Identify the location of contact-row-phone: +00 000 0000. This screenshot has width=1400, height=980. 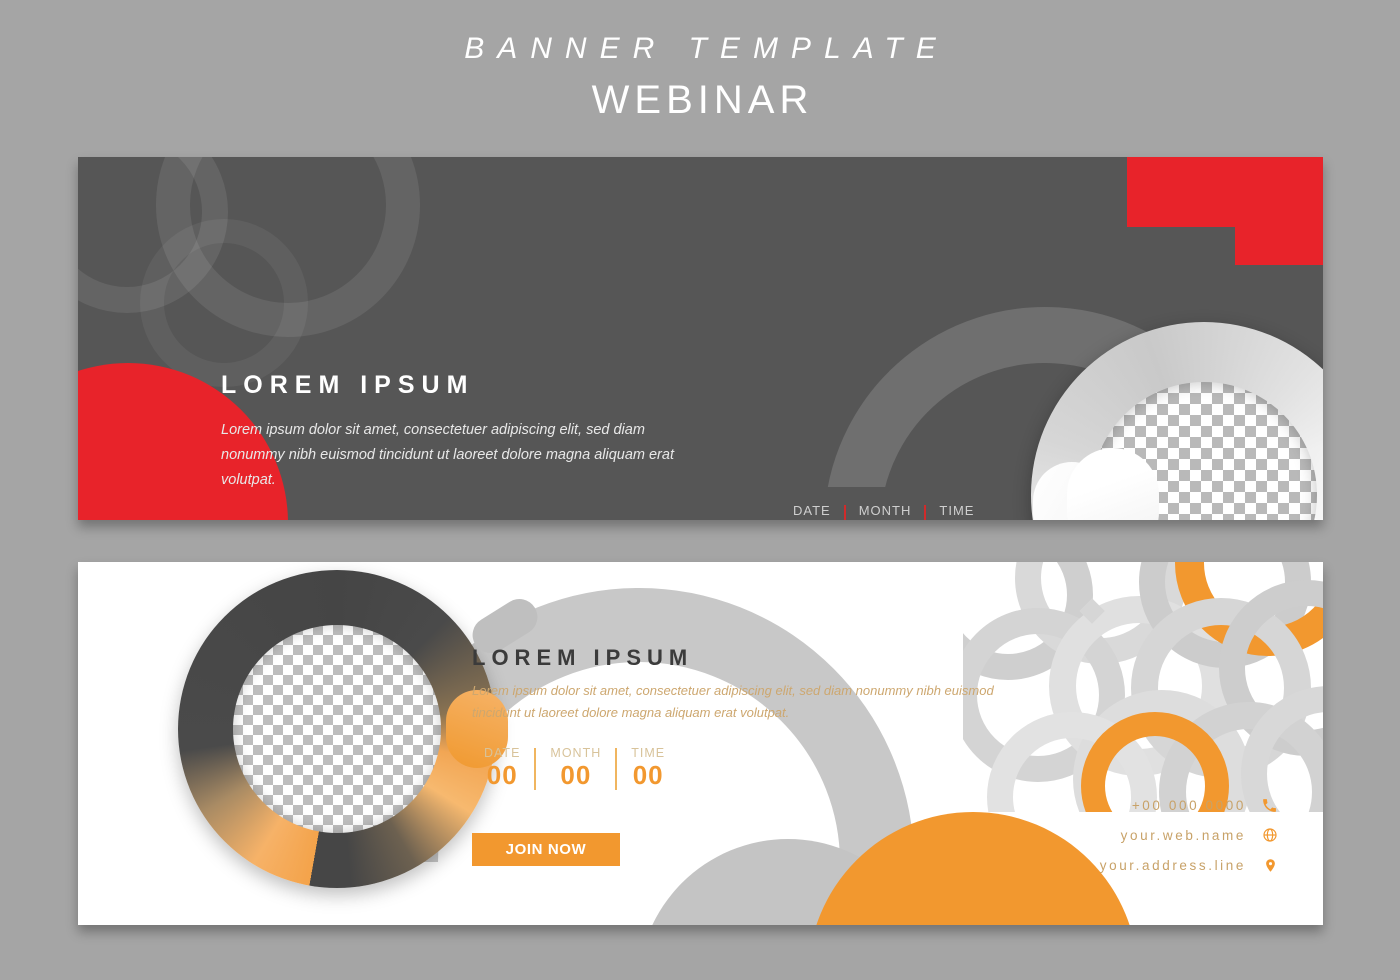
(1189, 805).